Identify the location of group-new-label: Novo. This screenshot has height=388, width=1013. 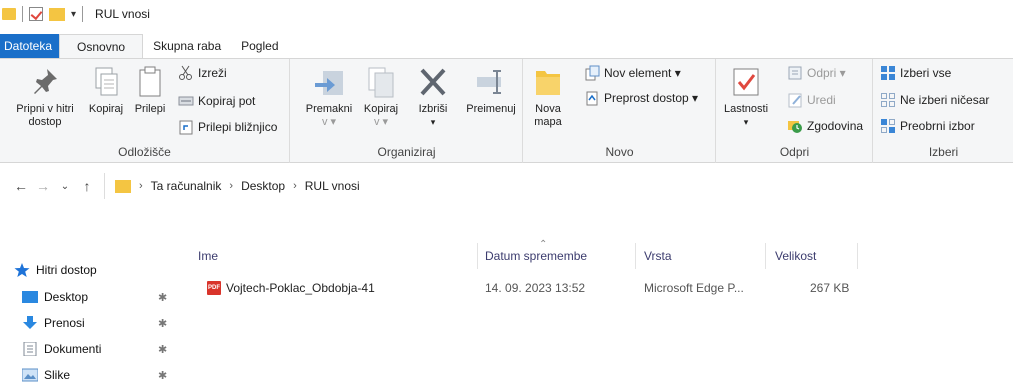
(619, 152).